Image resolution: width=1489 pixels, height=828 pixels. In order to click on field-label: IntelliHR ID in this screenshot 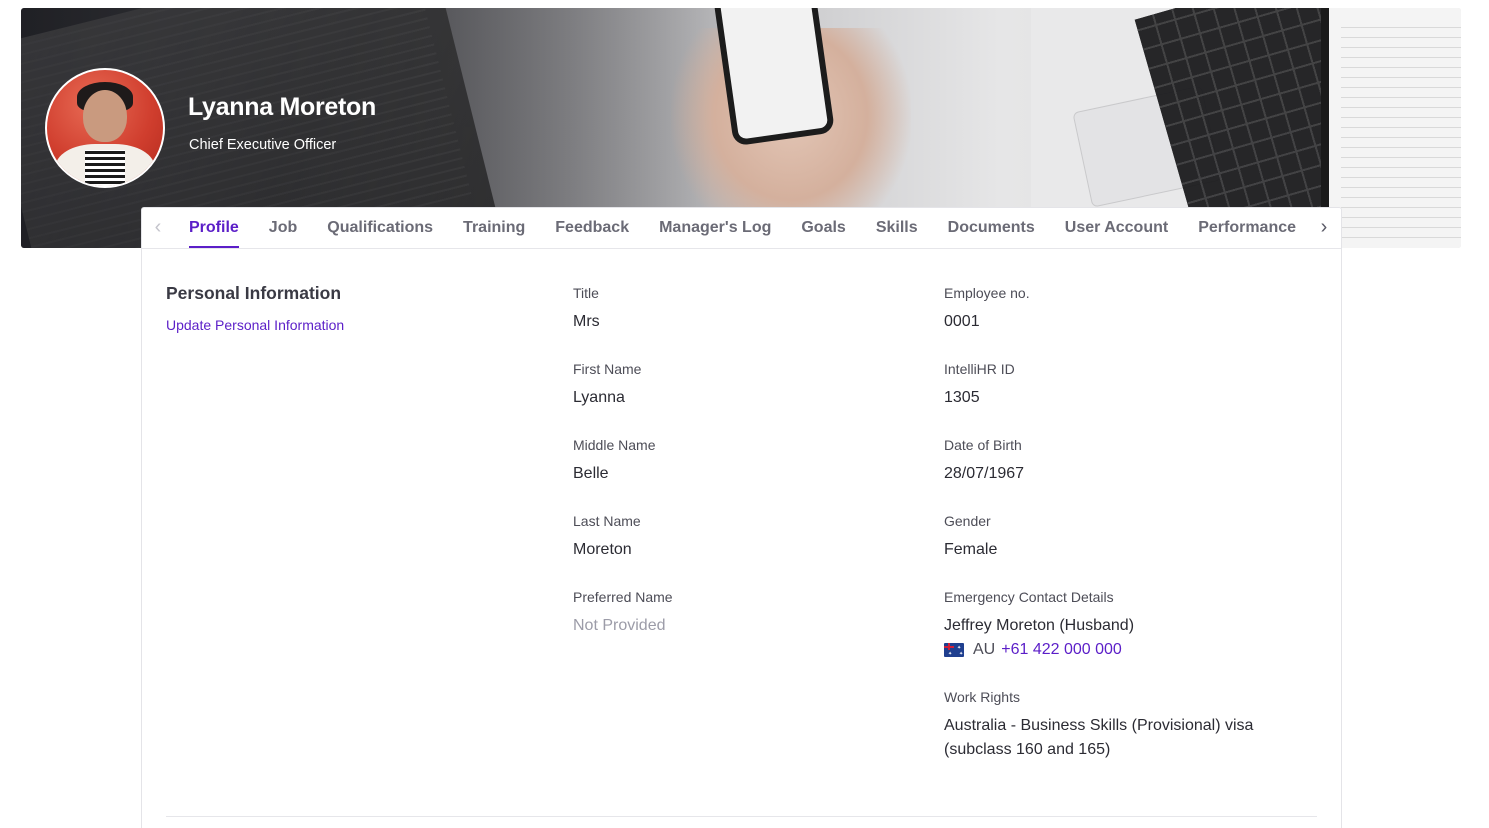, I will do `click(979, 369)`.